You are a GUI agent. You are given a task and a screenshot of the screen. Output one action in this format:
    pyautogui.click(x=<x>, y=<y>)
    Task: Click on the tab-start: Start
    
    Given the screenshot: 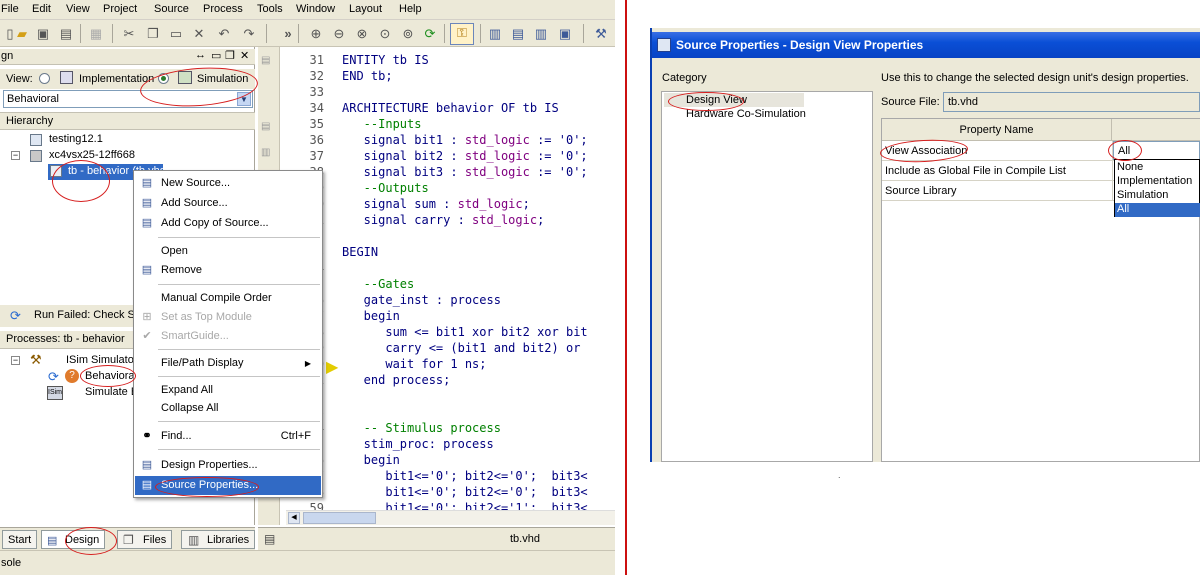 What is the action you would take?
    pyautogui.click(x=20, y=539)
    